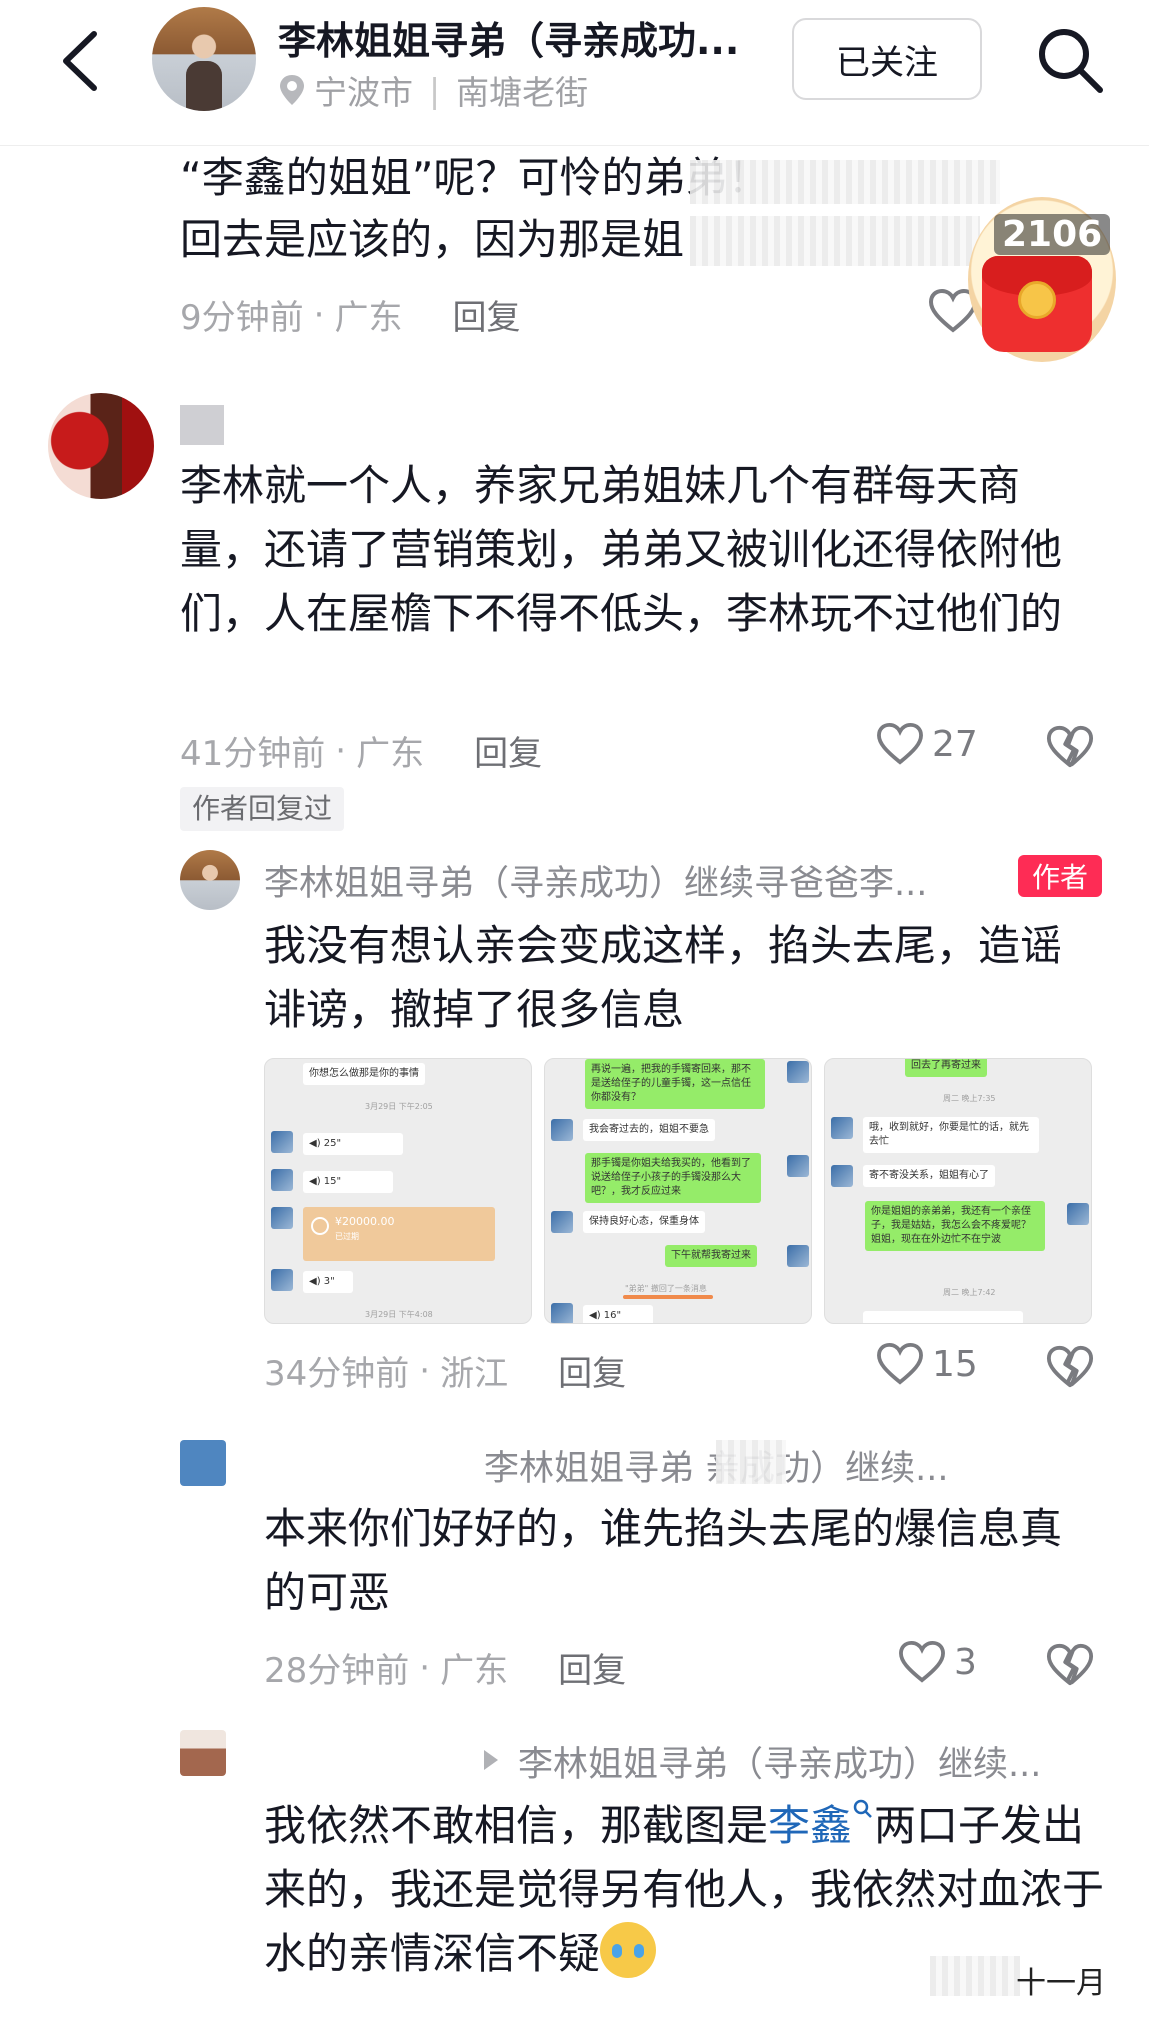  What do you see at coordinates (399, 1234) in the screenshot?
I see `transfer-card: ¥20000.00 已过期` at bounding box center [399, 1234].